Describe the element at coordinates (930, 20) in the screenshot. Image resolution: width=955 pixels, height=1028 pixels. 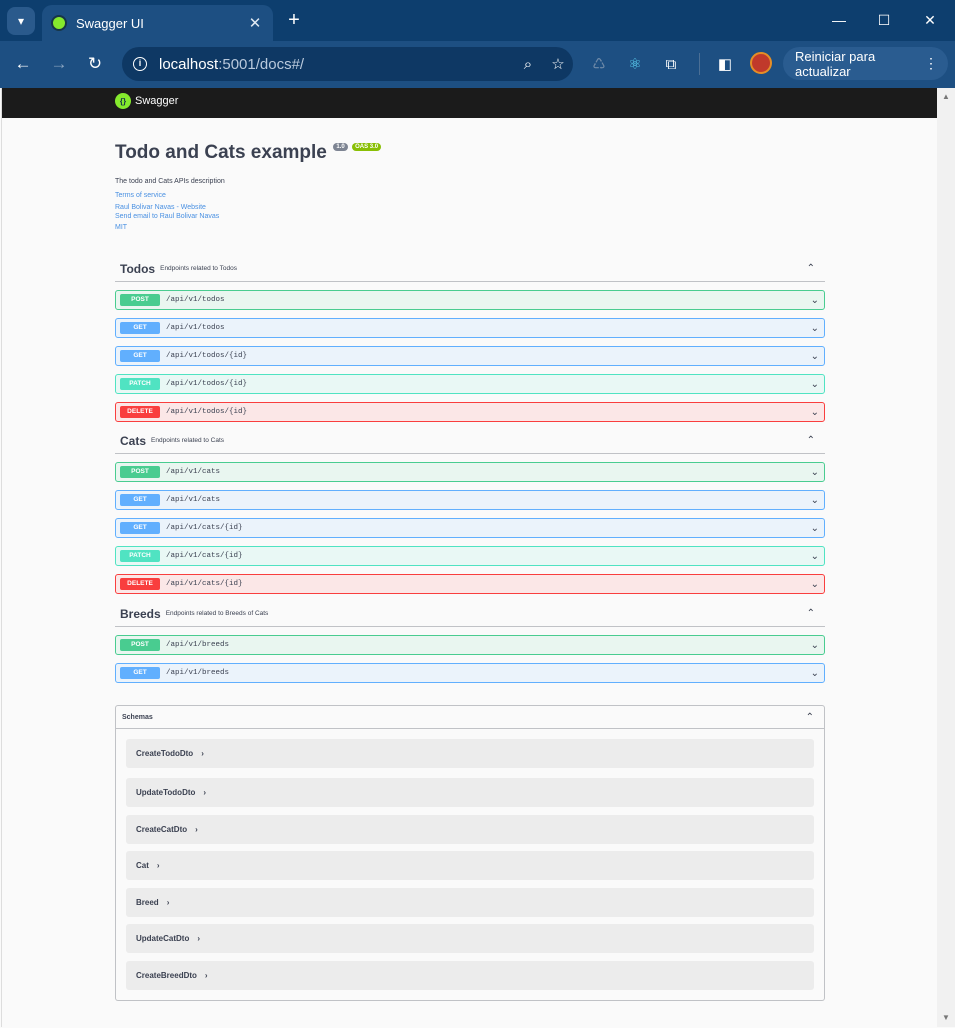
I see `close-window-button: ✕` at that location.